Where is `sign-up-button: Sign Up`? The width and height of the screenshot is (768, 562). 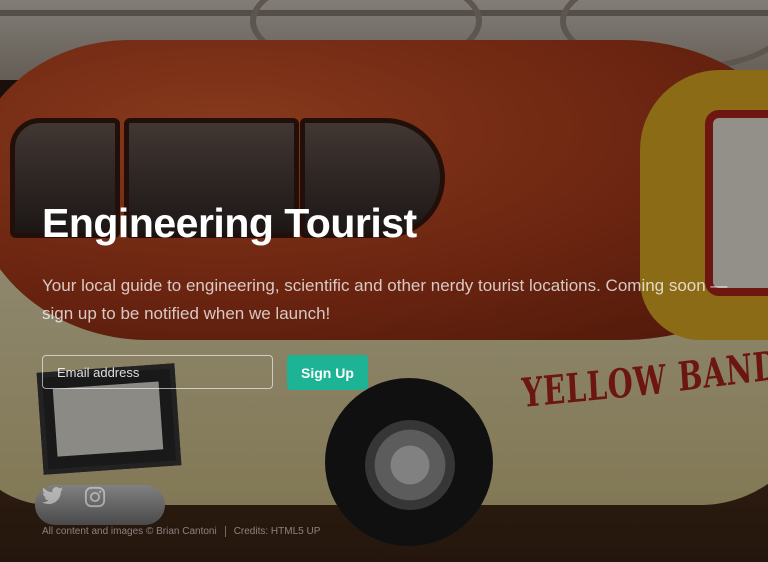
sign-up-button: Sign Up is located at coordinates (327, 372).